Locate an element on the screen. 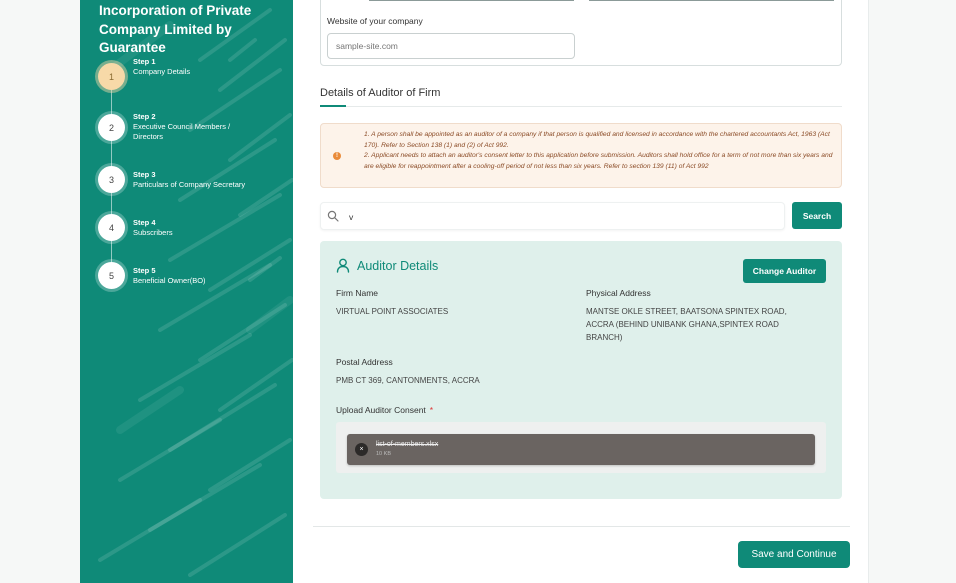 The height and width of the screenshot is (583, 956). upload-consent-label: Upload Auditor Consent * is located at coordinates (384, 410).